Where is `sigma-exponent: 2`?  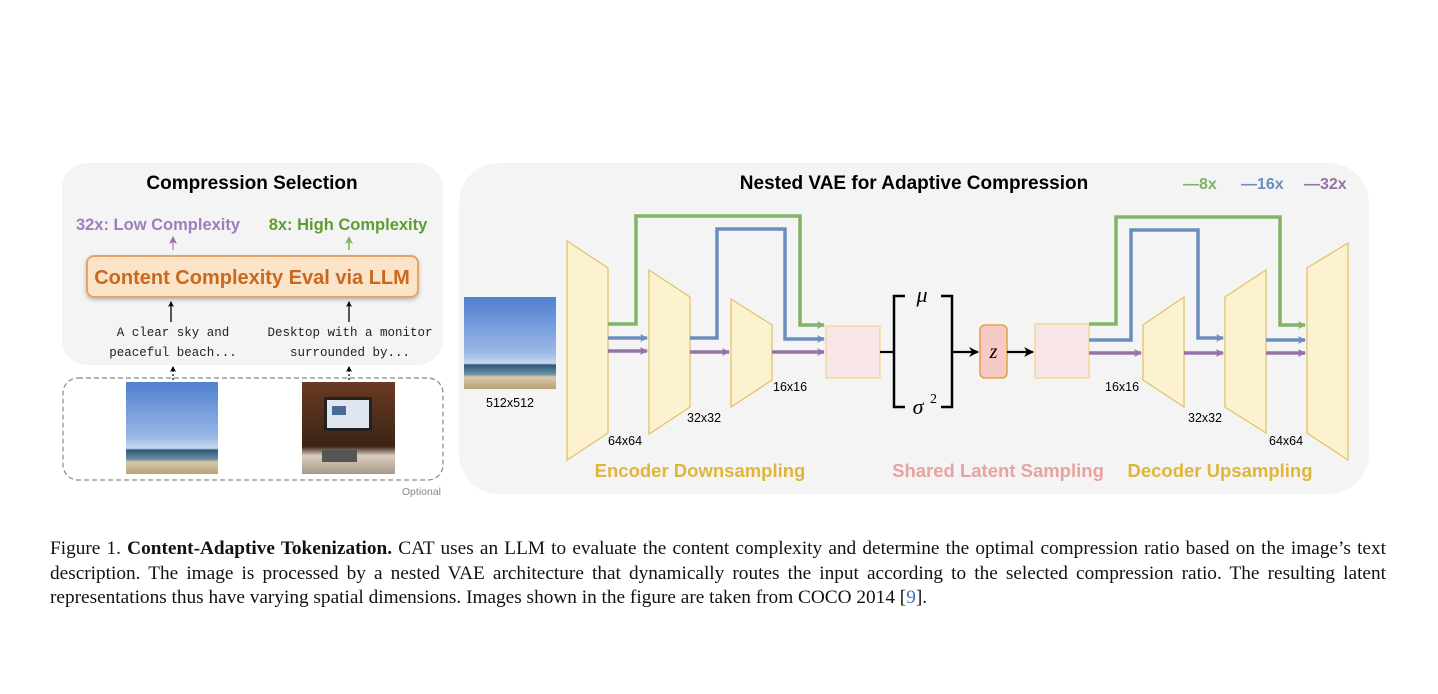
sigma-exponent: 2 is located at coordinates (933, 399).